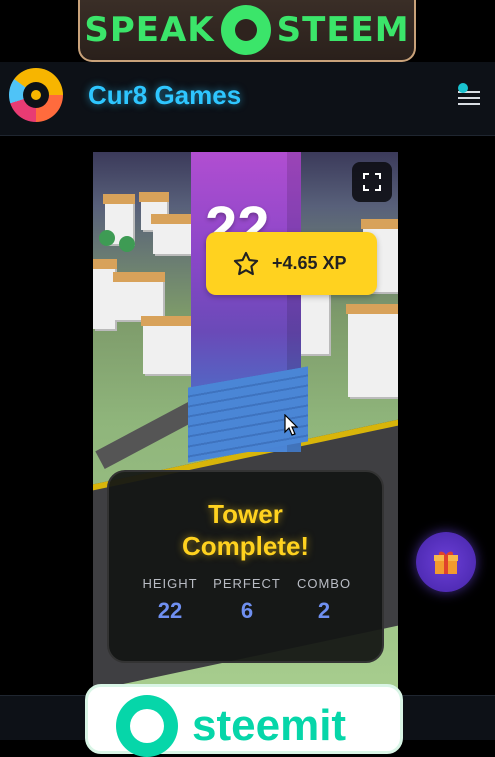 This screenshot has height=757, width=495. What do you see at coordinates (463, 88) in the screenshot?
I see `notification-dot` at bounding box center [463, 88].